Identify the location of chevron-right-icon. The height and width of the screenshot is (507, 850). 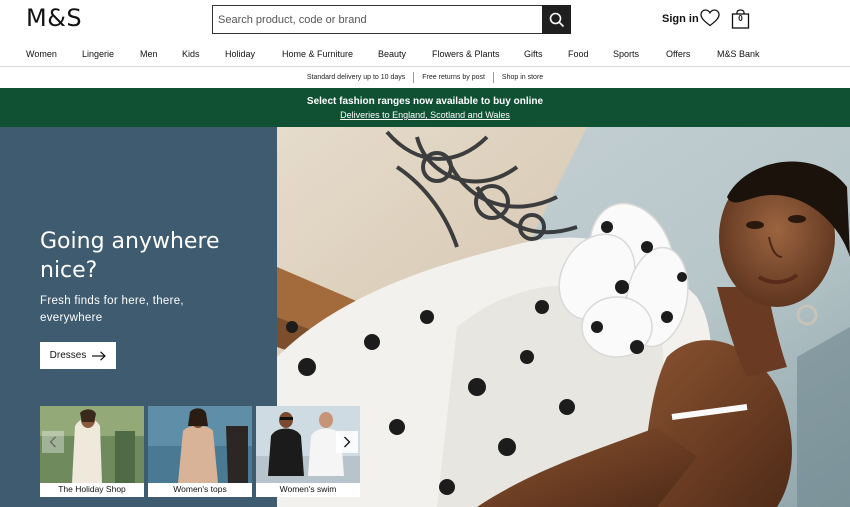
(347, 442).